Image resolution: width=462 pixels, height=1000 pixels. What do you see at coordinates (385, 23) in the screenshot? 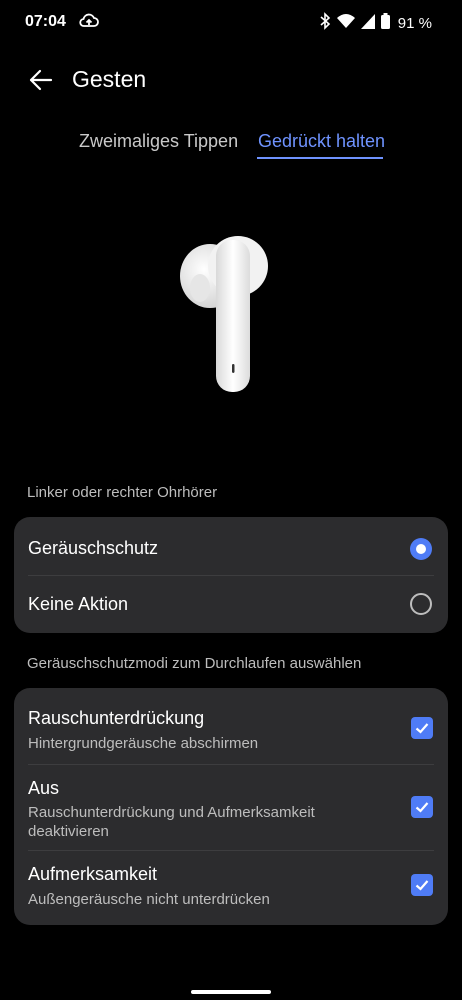
I see `battery-icon` at bounding box center [385, 23].